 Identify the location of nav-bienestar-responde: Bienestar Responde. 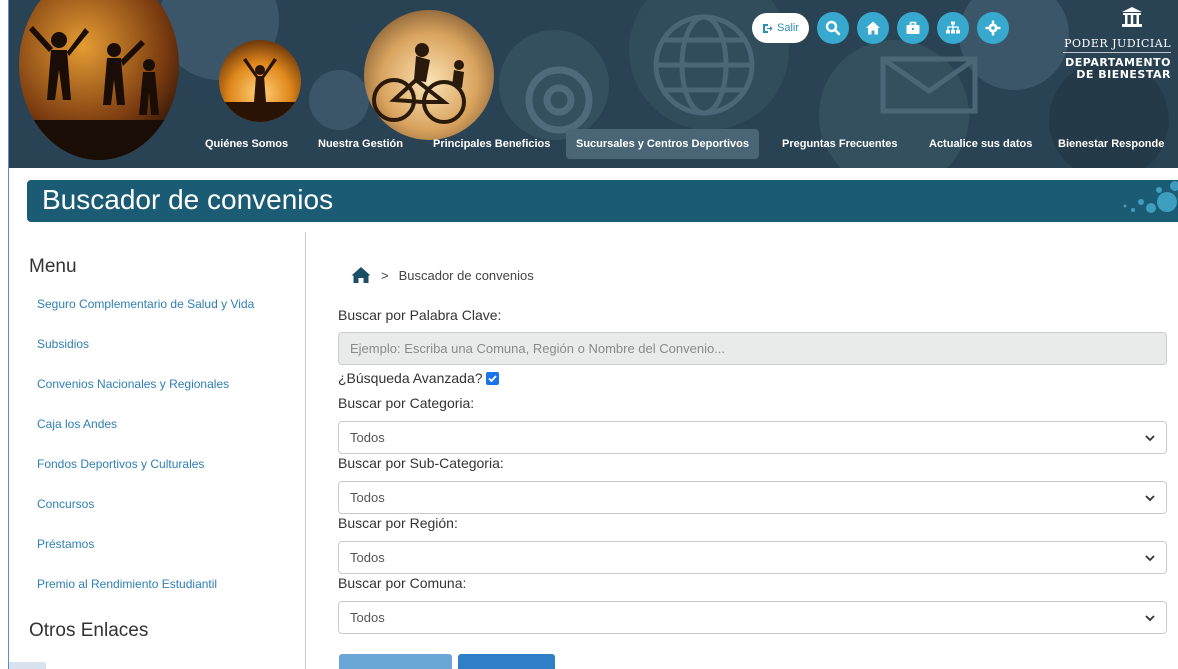
(1111, 144).